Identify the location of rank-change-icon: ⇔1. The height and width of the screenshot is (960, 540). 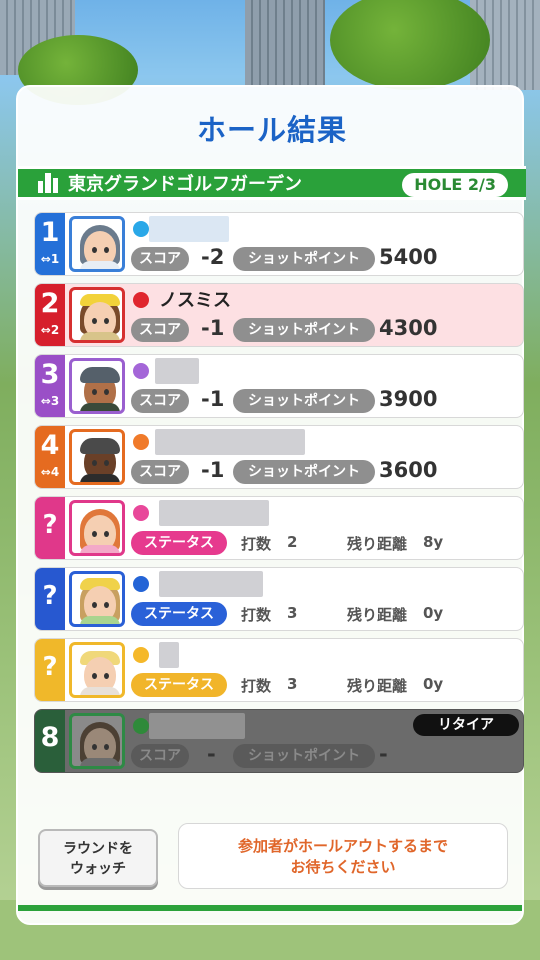
(50, 259).